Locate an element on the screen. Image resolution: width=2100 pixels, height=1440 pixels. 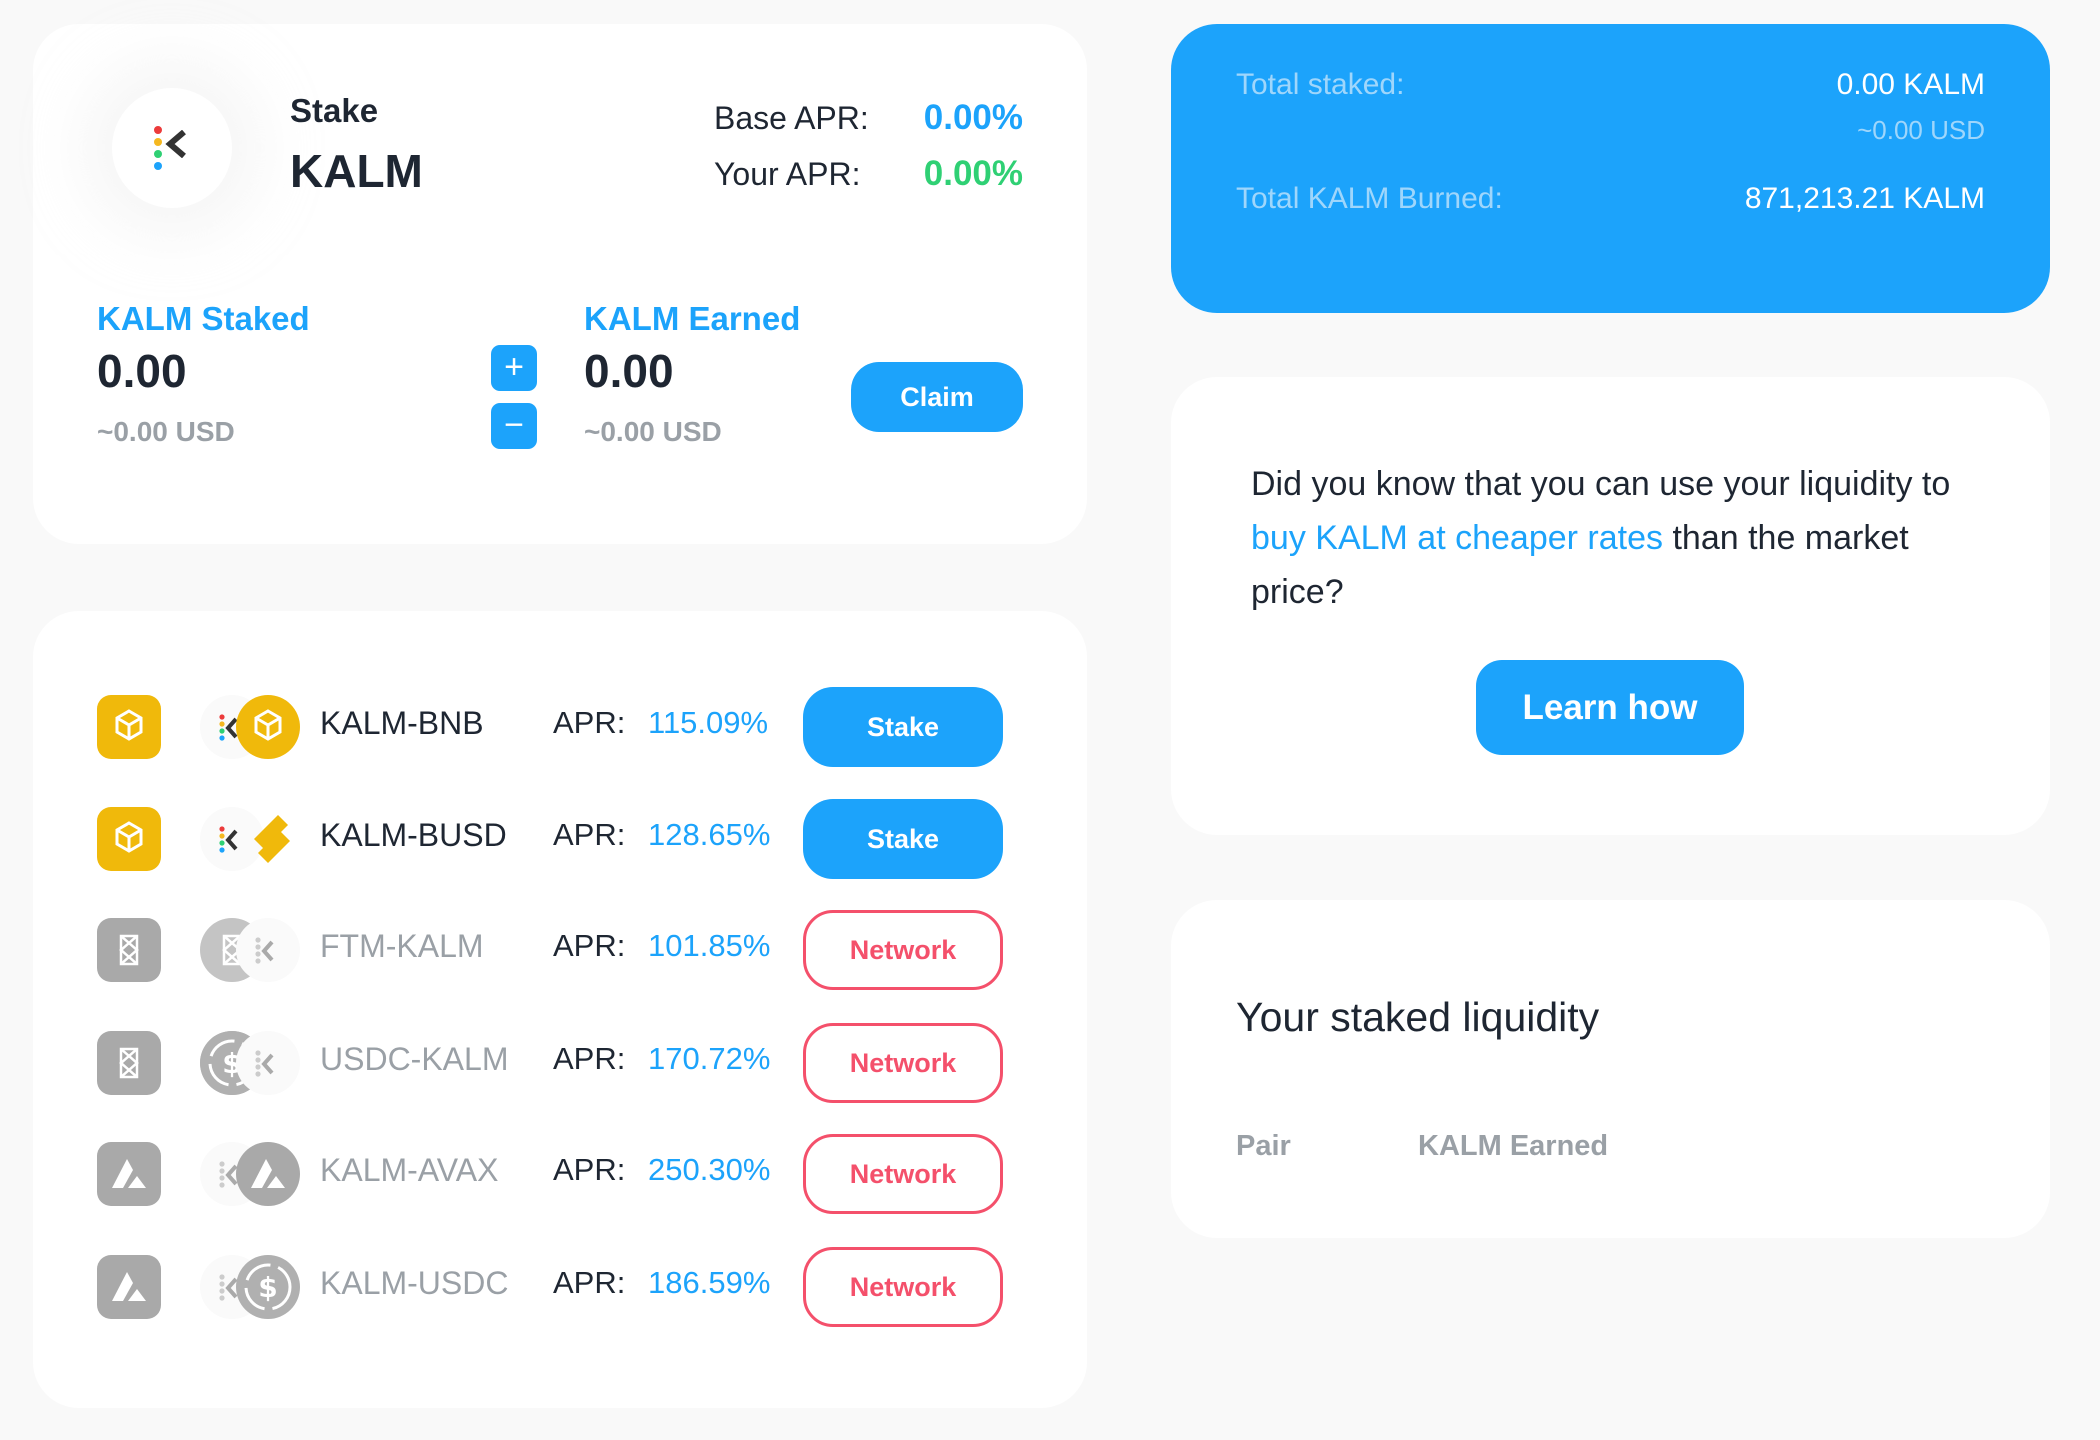
pool-row-kalm-avax: KALM-AVAX APR: 250.30% Network is located at coordinates (560, 1174).